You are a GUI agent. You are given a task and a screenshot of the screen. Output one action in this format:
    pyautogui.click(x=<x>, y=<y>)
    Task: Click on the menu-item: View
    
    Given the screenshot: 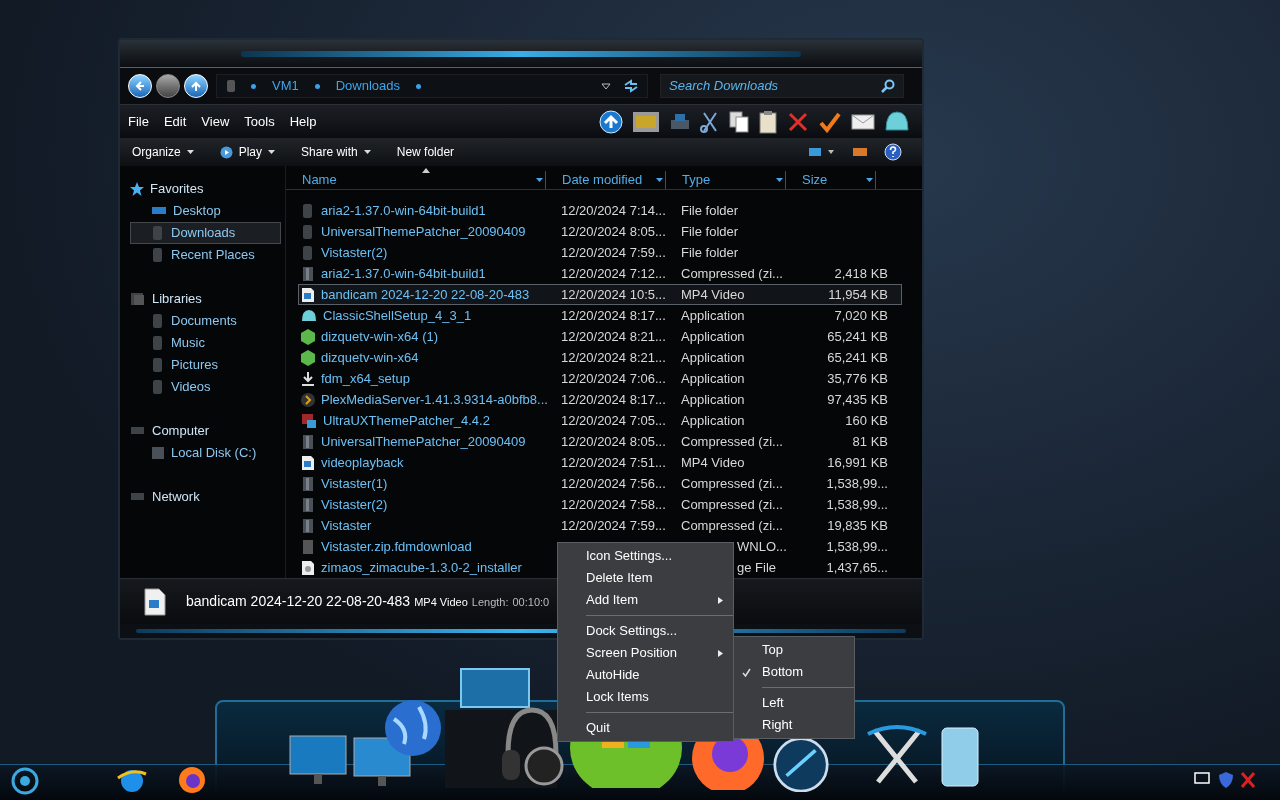 What is the action you would take?
    pyautogui.click(x=215, y=121)
    